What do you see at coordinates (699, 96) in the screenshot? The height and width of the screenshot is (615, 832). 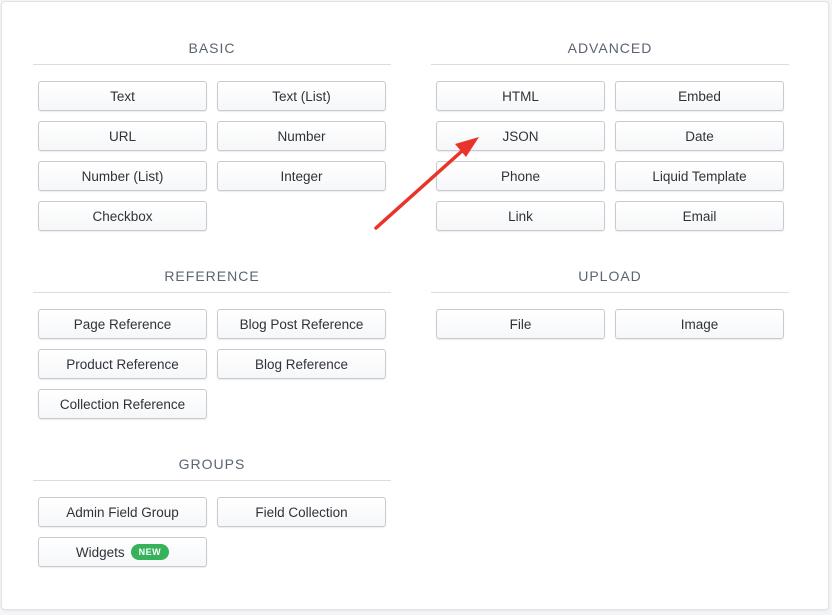 I see `field-type-embed-button: Embed` at bounding box center [699, 96].